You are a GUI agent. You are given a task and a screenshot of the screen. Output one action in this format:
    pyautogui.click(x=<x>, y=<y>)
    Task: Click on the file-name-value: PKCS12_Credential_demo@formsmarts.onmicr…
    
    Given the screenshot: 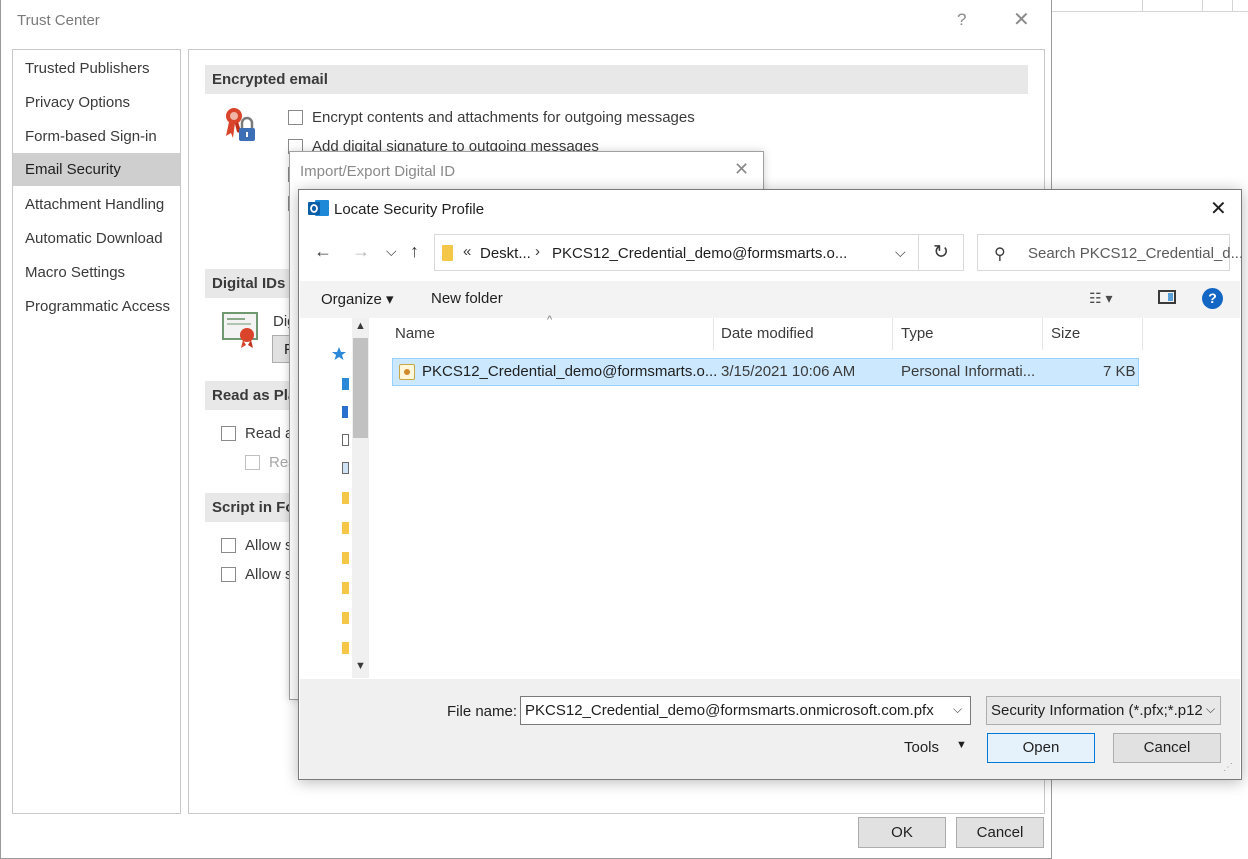 What is the action you would take?
    pyautogui.click(x=729, y=710)
    